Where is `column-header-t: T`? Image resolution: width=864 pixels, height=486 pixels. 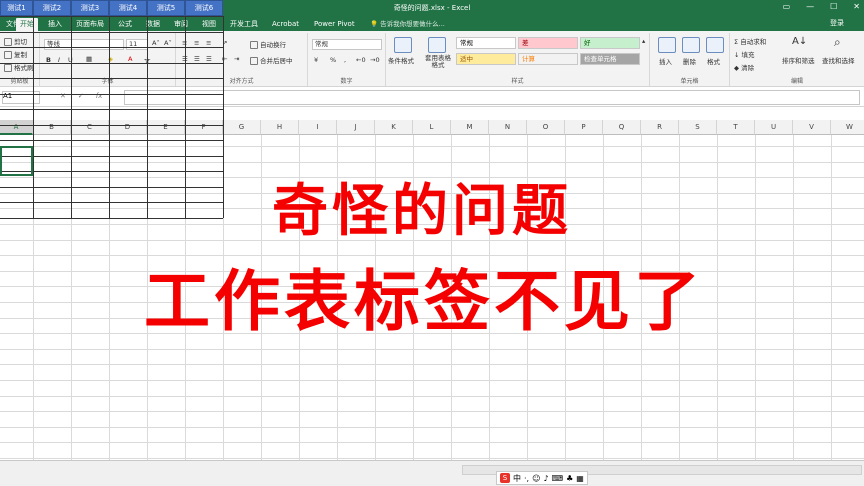 column-header-t: T is located at coordinates (736, 127).